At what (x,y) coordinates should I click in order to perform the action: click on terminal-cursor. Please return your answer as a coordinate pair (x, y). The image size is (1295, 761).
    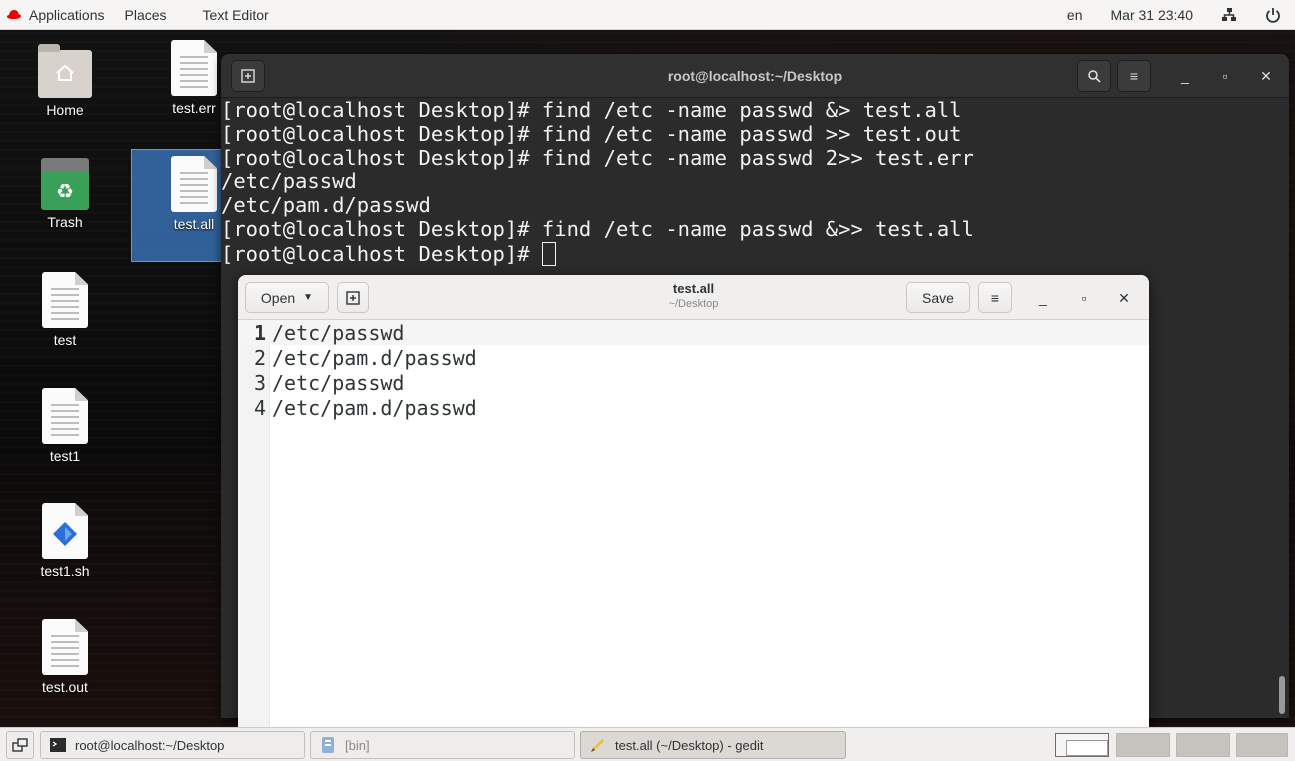
    Looking at the image, I should click on (548, 253).